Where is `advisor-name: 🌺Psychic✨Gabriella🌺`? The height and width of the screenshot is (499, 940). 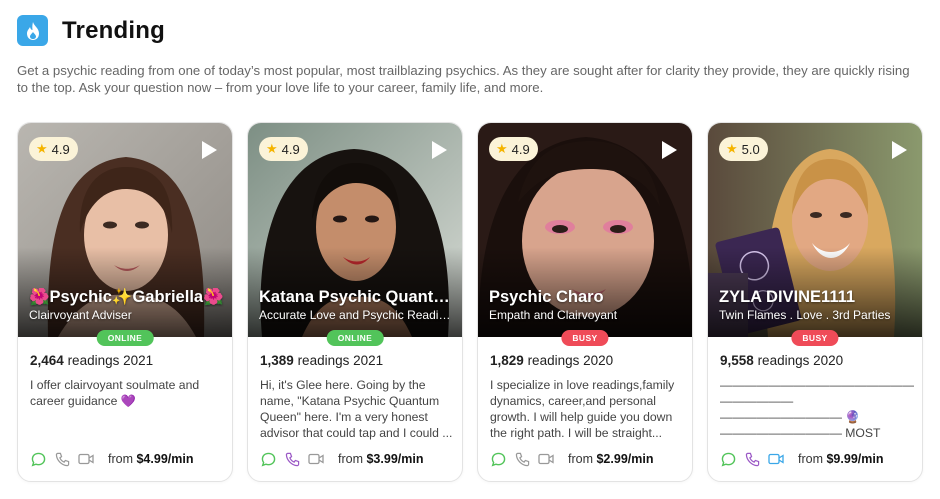 advisor-name: 🌺Psychic✨Gabriella🌺 is located at coordinates (127, 297).